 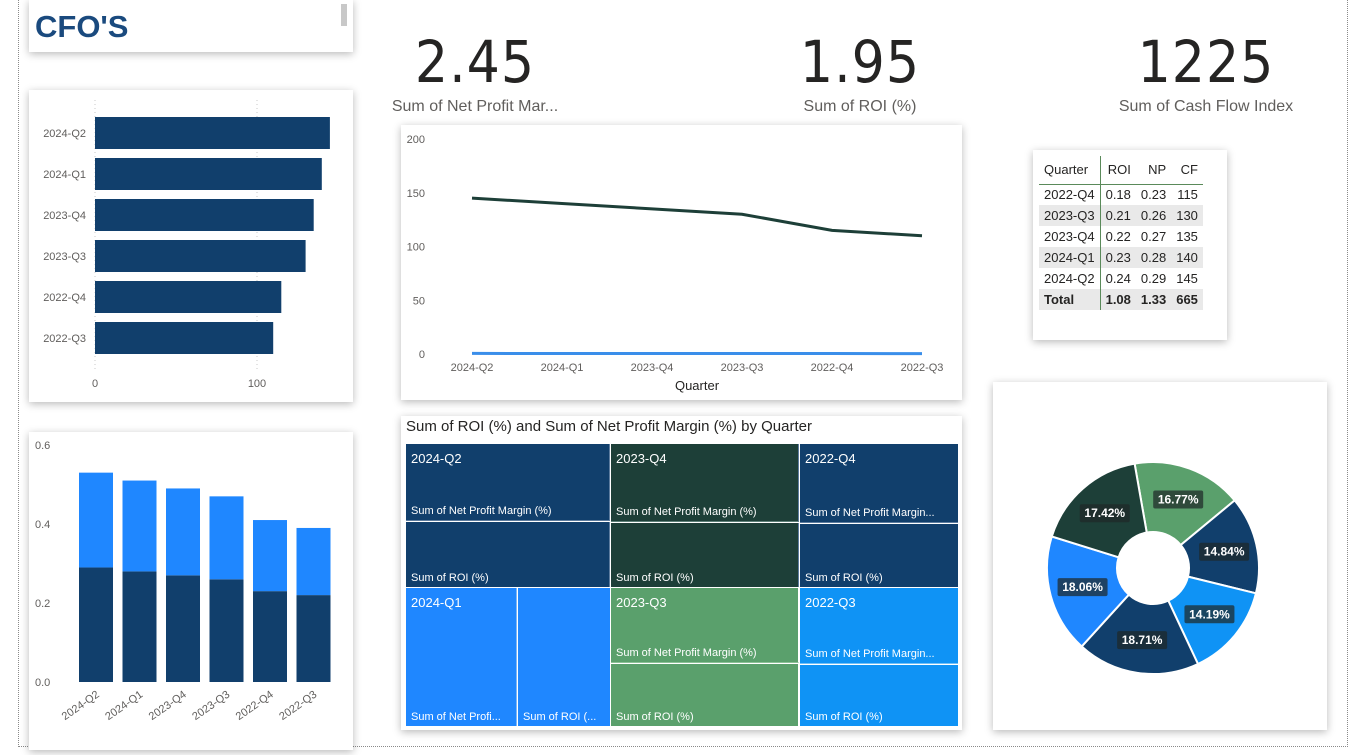 I want to click on treemap-cell-2022q4-roi: Sum of ROI (%), so click(x=879, y=555).